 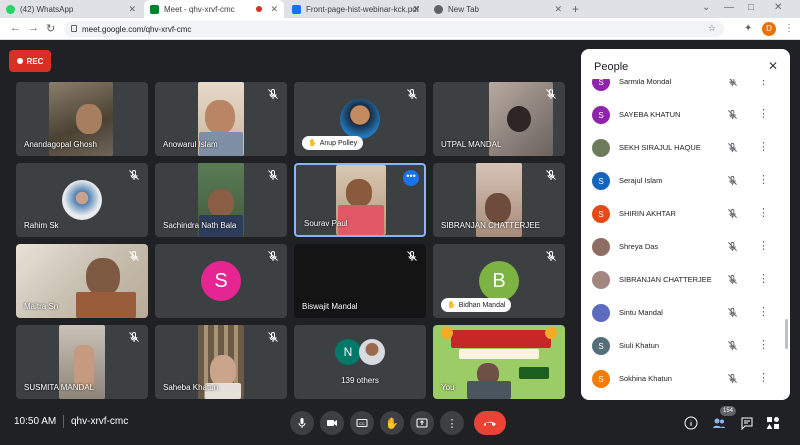 I want to click on participant-avatar: S, so click(x=221, y=281).